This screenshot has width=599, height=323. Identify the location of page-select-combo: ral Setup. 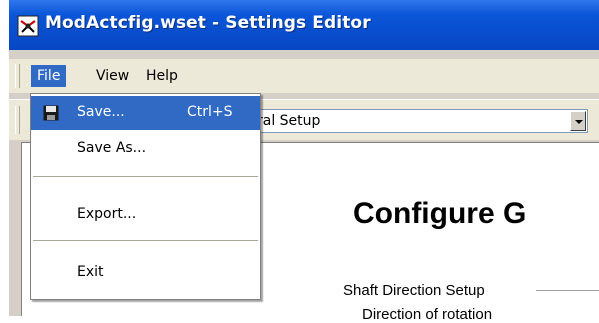
(421, 121).